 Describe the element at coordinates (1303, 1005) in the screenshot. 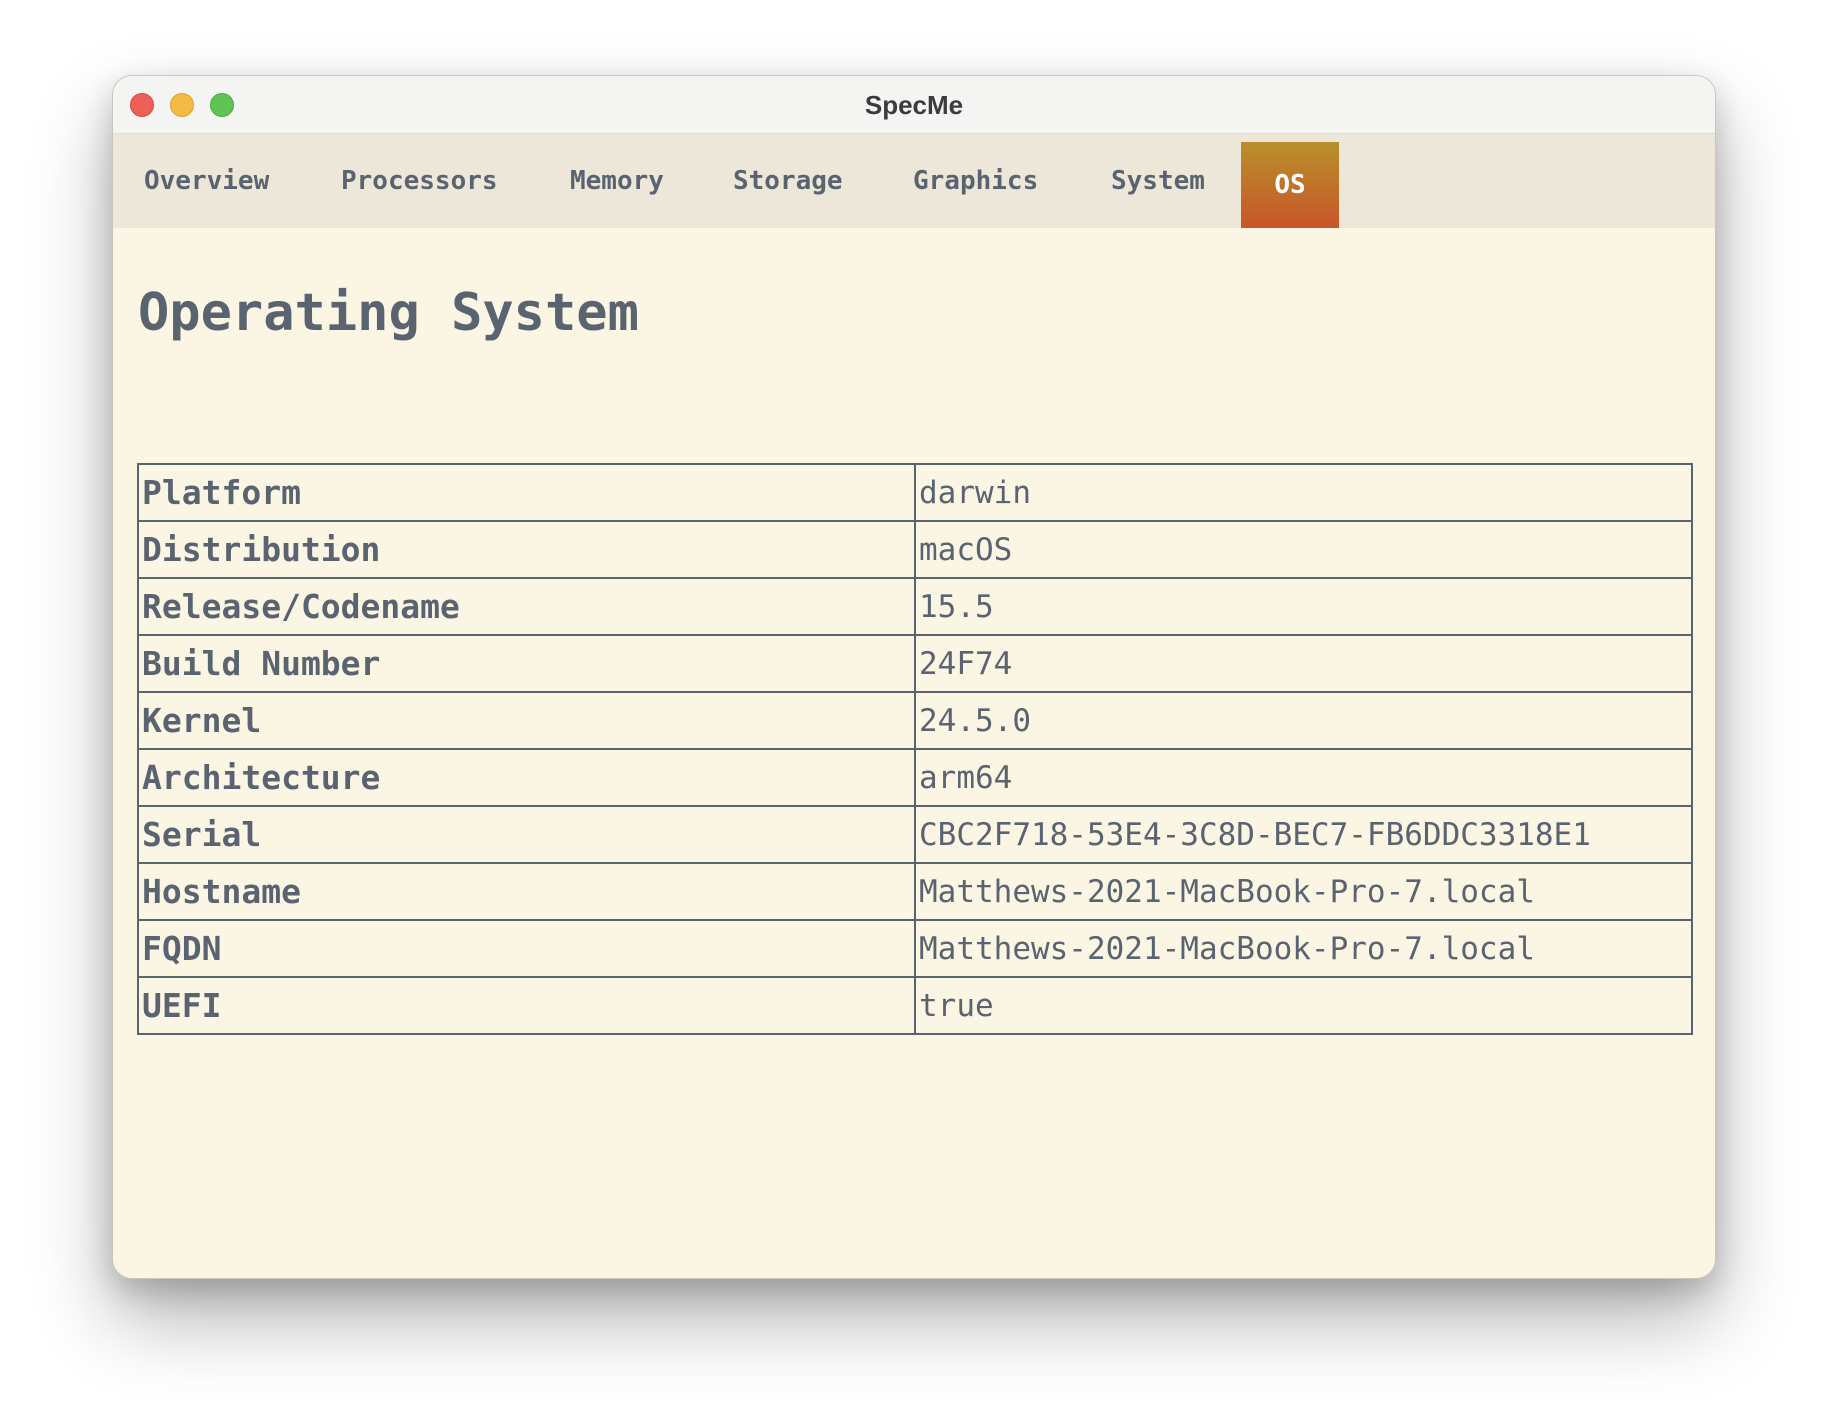

I see `row-value: true` at that location.